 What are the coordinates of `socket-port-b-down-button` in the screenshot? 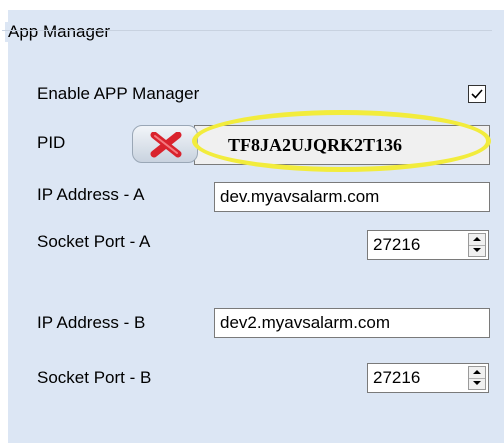 It's located at (477, 383).